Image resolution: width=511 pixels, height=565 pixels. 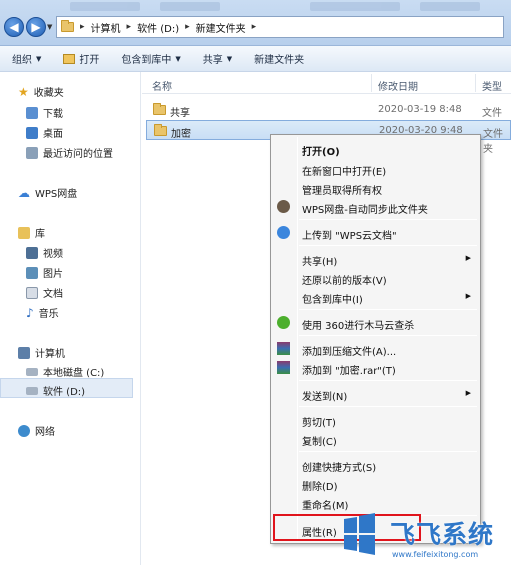 I want to click on open-label: 打开, so click(x=89, y=60).